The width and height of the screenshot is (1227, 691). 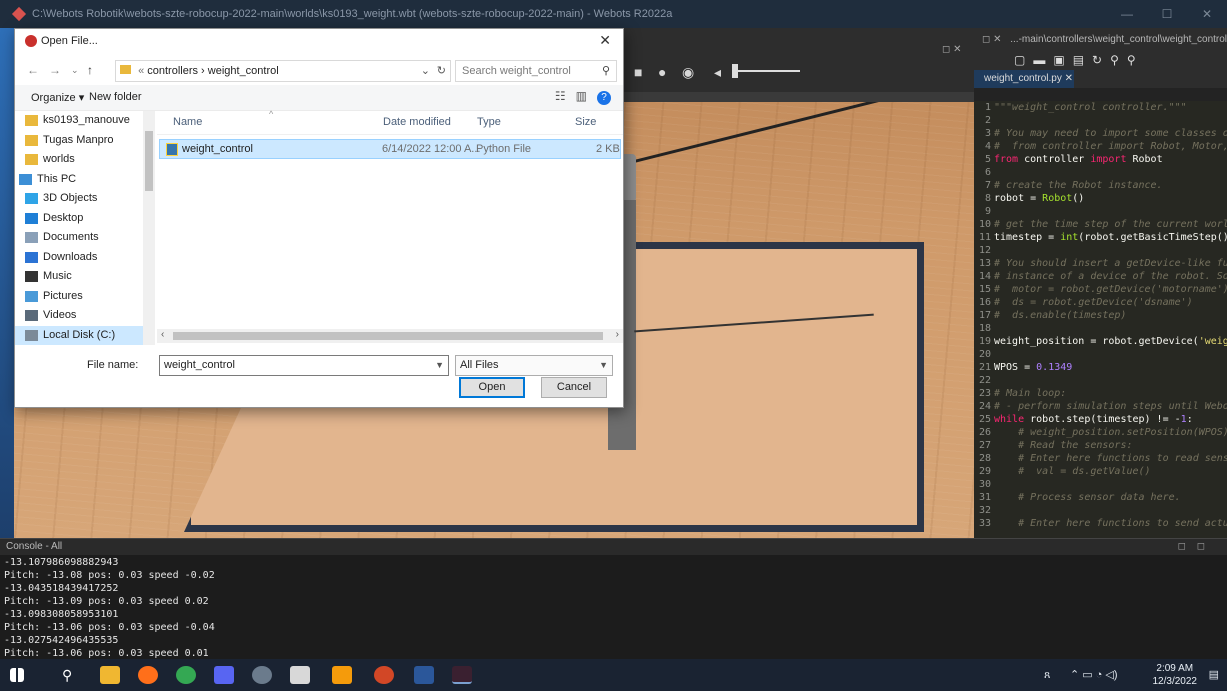 I want to click on nav-item: Pictures, so click(x=85, y=297).